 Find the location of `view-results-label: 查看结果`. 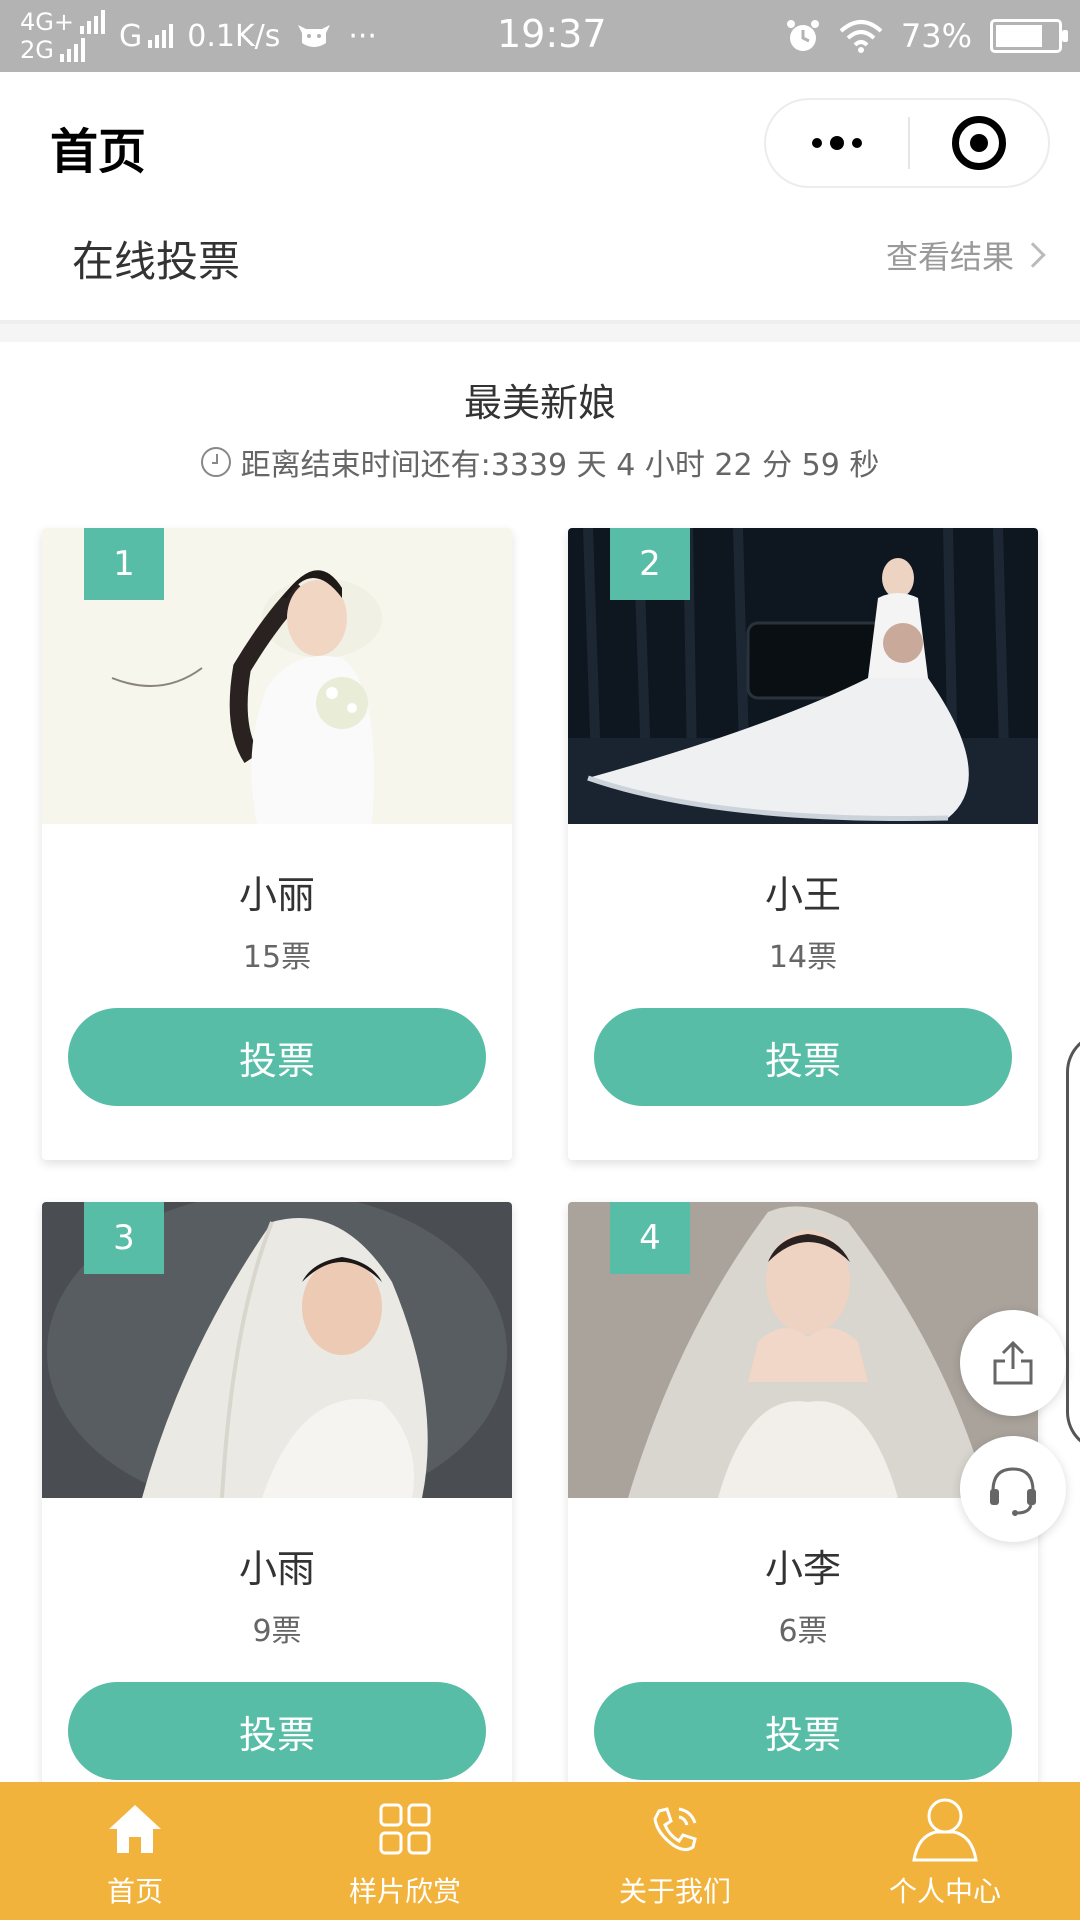

view-results-label: 查看结果 is located at coordinates (949, 257).